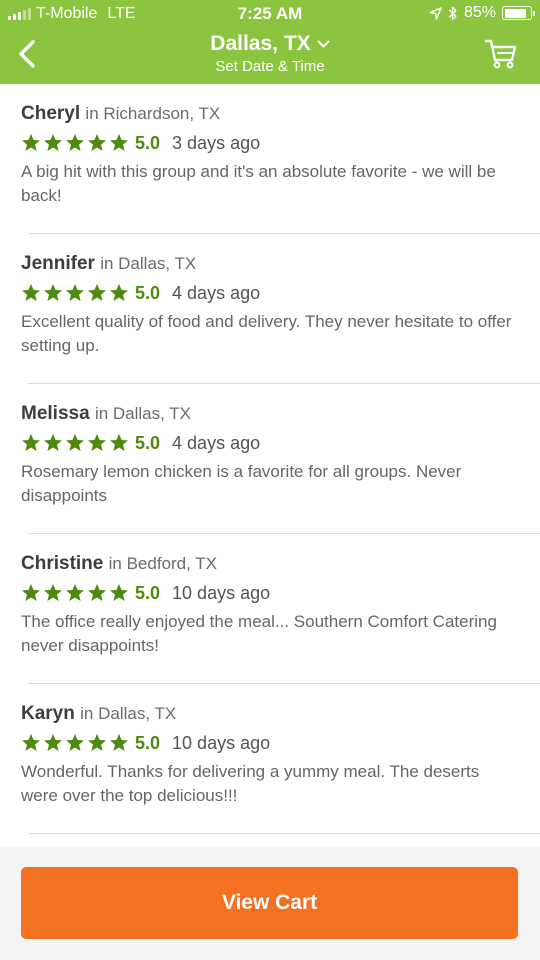 The height and width of the screenshot is (960, 540). I want to click on reviewer-name: Christine, so click(62, 563).